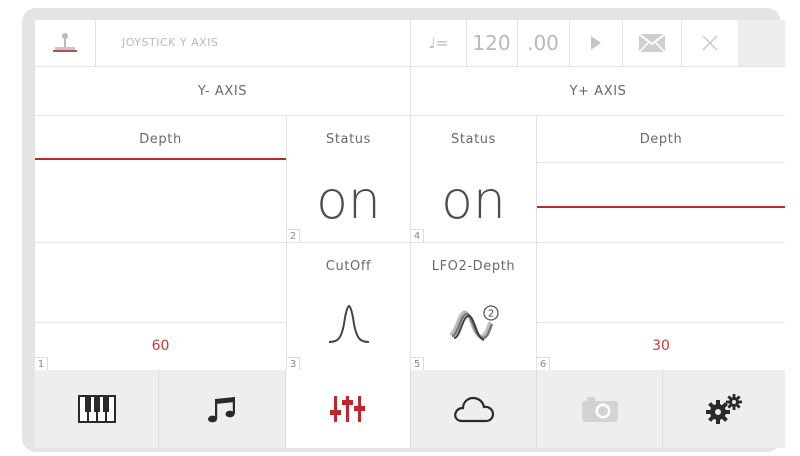 The width and height of the screenshot is (800, 456). Describe the element at coordinates (661, 139) in the screenshot. I see `slot-6-label: Depth` at that location.